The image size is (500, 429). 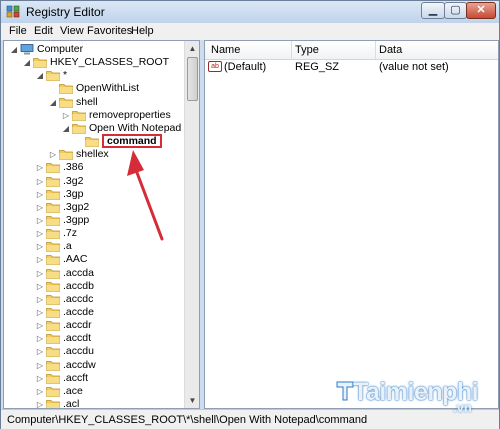 I want to click on menu-edit: Edit, so click(x=43, y=31).